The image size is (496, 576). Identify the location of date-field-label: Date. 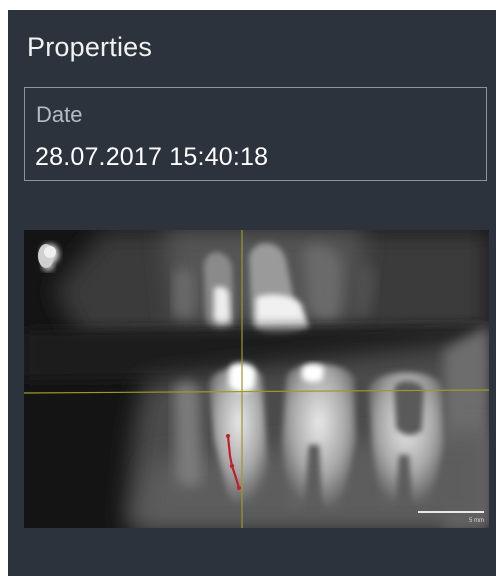
(59, 114).